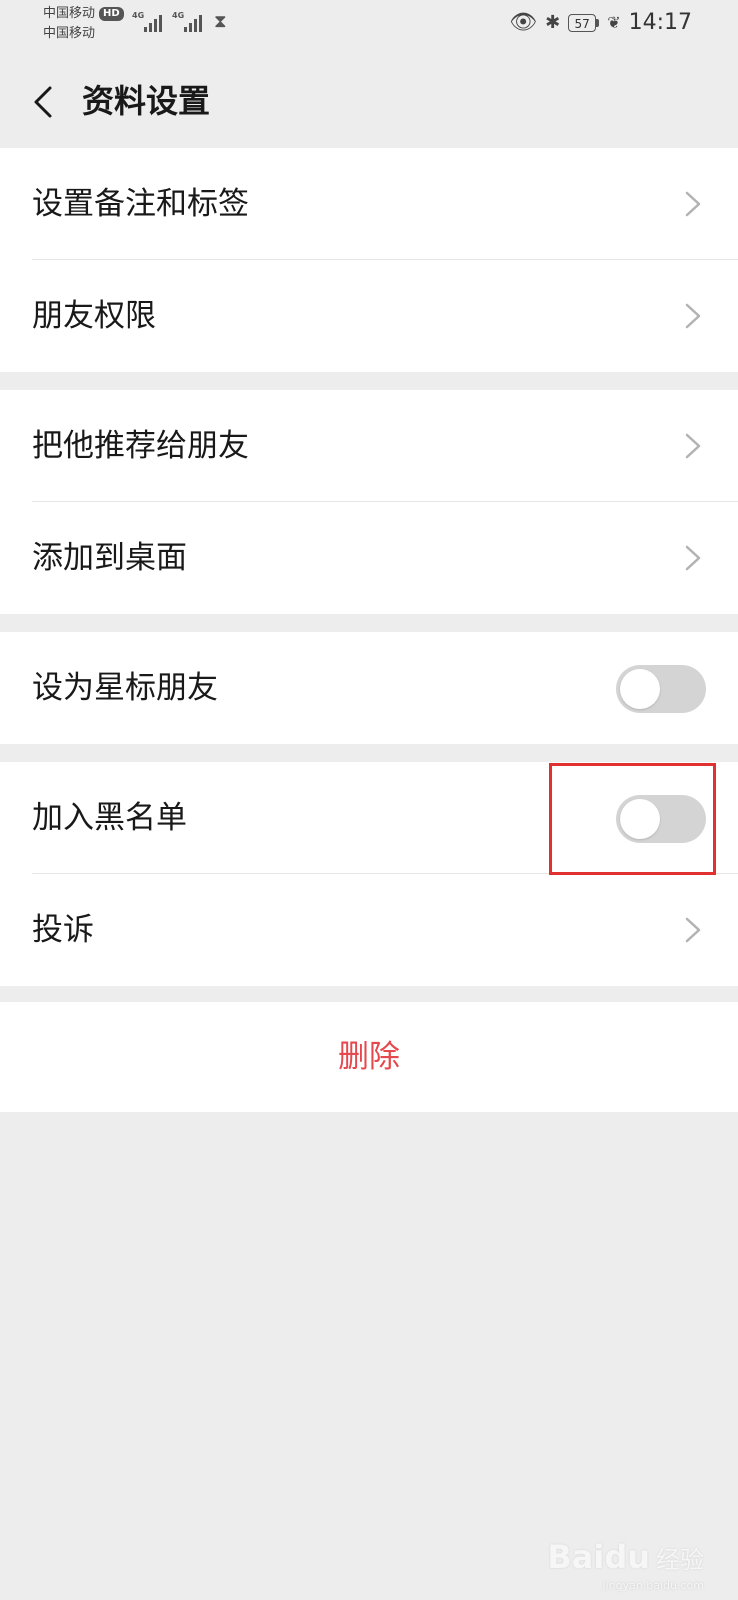 Image resolution: width=738 pixels, height=1600 pixels. Describe the element at coordinates (109, 558) in the screenshot. I see `add-to-desktop-label: 添加到桌面` at that location.